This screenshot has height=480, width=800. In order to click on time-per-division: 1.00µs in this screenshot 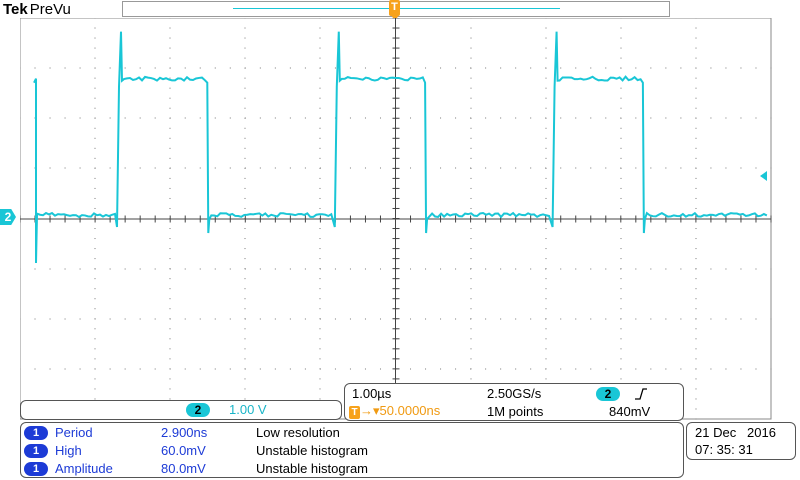, I will do `click(371, 393)`.